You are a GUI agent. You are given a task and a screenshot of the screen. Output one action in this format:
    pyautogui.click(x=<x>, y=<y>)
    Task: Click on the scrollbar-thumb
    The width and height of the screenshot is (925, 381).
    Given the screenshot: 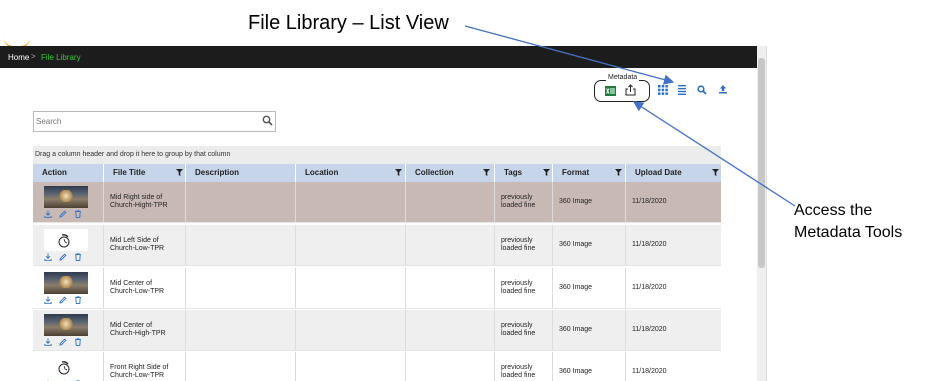 What is the action you would take?
    pyautogui.click(x=761, y=163)
    